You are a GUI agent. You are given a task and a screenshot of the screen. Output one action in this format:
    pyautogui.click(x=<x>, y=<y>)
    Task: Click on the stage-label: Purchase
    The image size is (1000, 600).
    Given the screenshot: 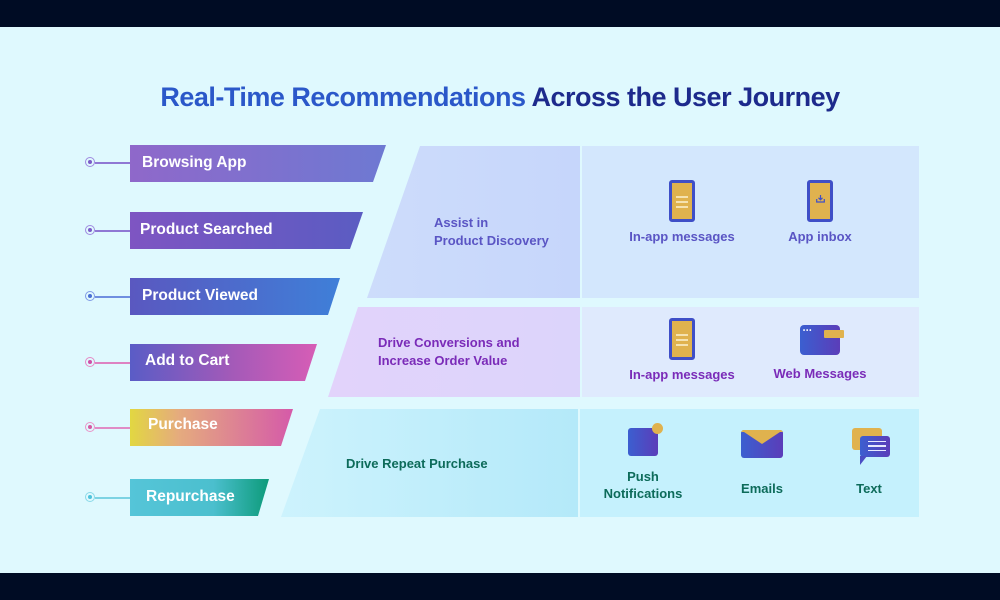 What is the action you would take?
    pyautogui.click(x=183, y=424)
    